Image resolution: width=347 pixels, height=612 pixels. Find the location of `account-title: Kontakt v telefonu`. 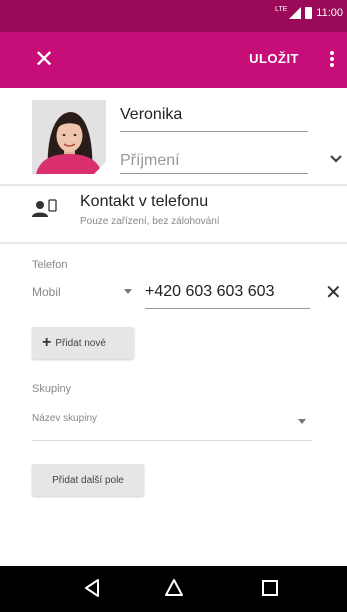

account-title: Kontakt v telefonu is located at coordinates (144, 201).